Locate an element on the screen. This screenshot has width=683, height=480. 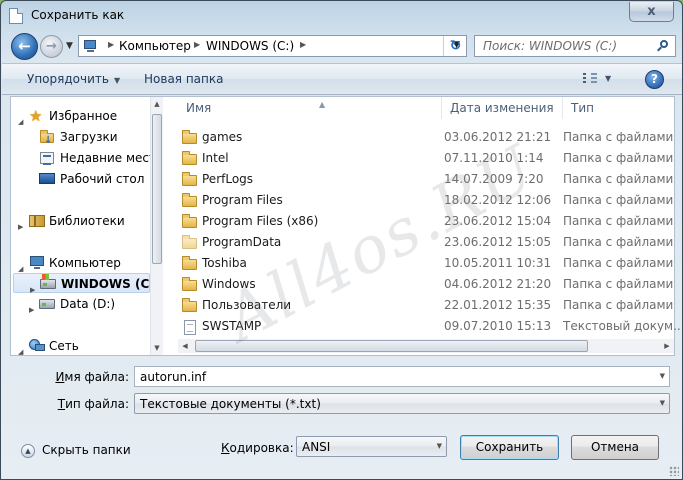
recent-pages-dropdown: ▼ is located at coordinates (69, 46).